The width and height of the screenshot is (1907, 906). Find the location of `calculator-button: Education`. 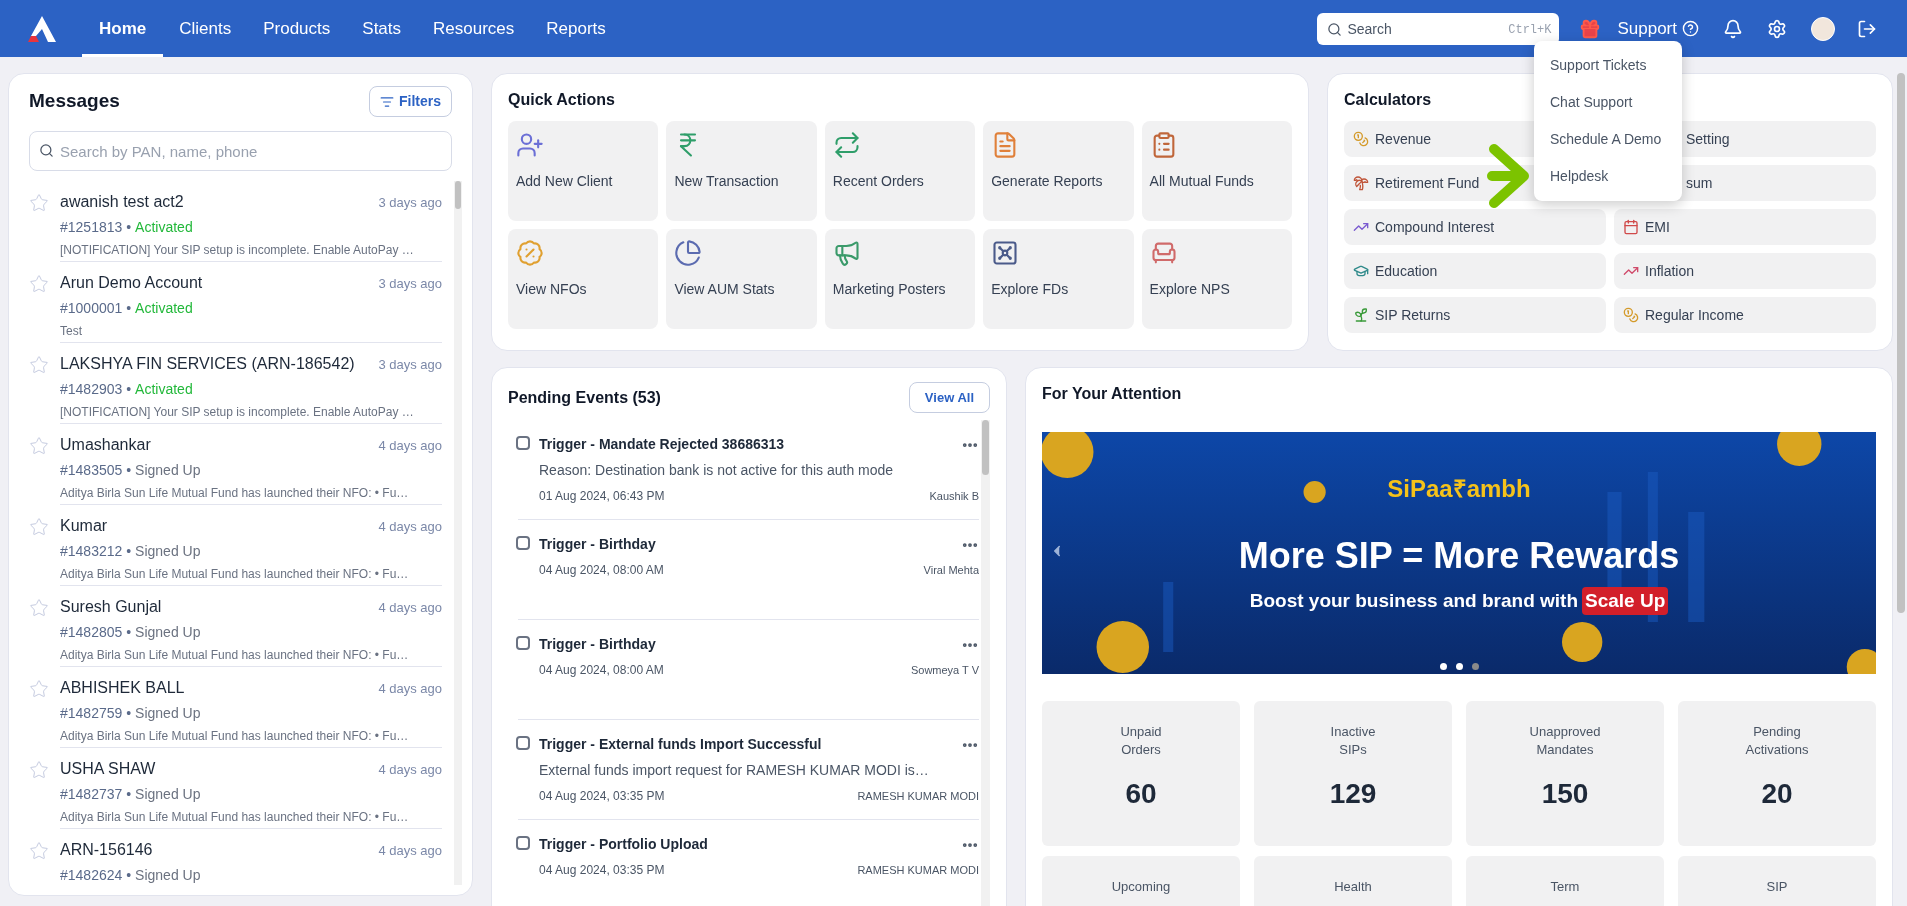

calculator-button: Education is located at coordinates (1475, 271).